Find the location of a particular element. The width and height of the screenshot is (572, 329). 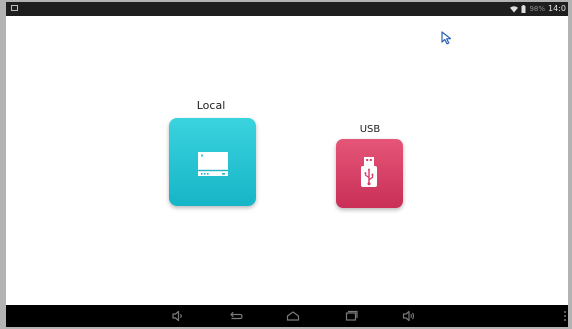

battery-icon is located at coordinates (523, 9).